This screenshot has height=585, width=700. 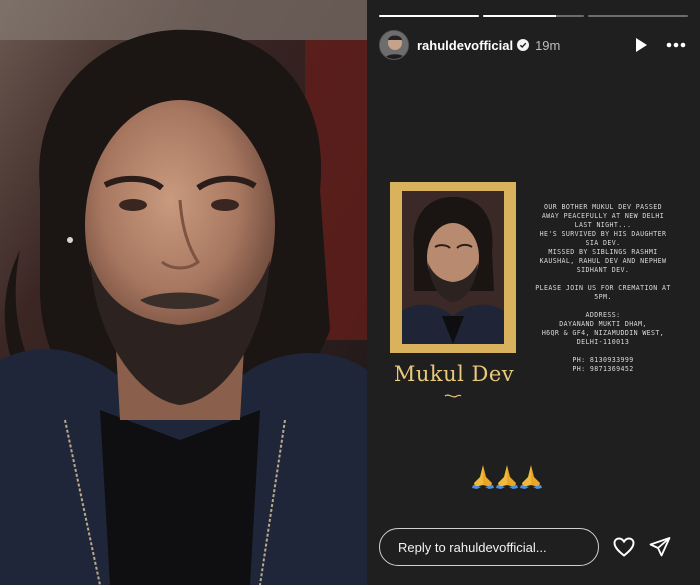 What do you see at coordinates (465, 45) in the screenshot?
I see `username: rahuldevofficial` at bounding box center [465, 45].